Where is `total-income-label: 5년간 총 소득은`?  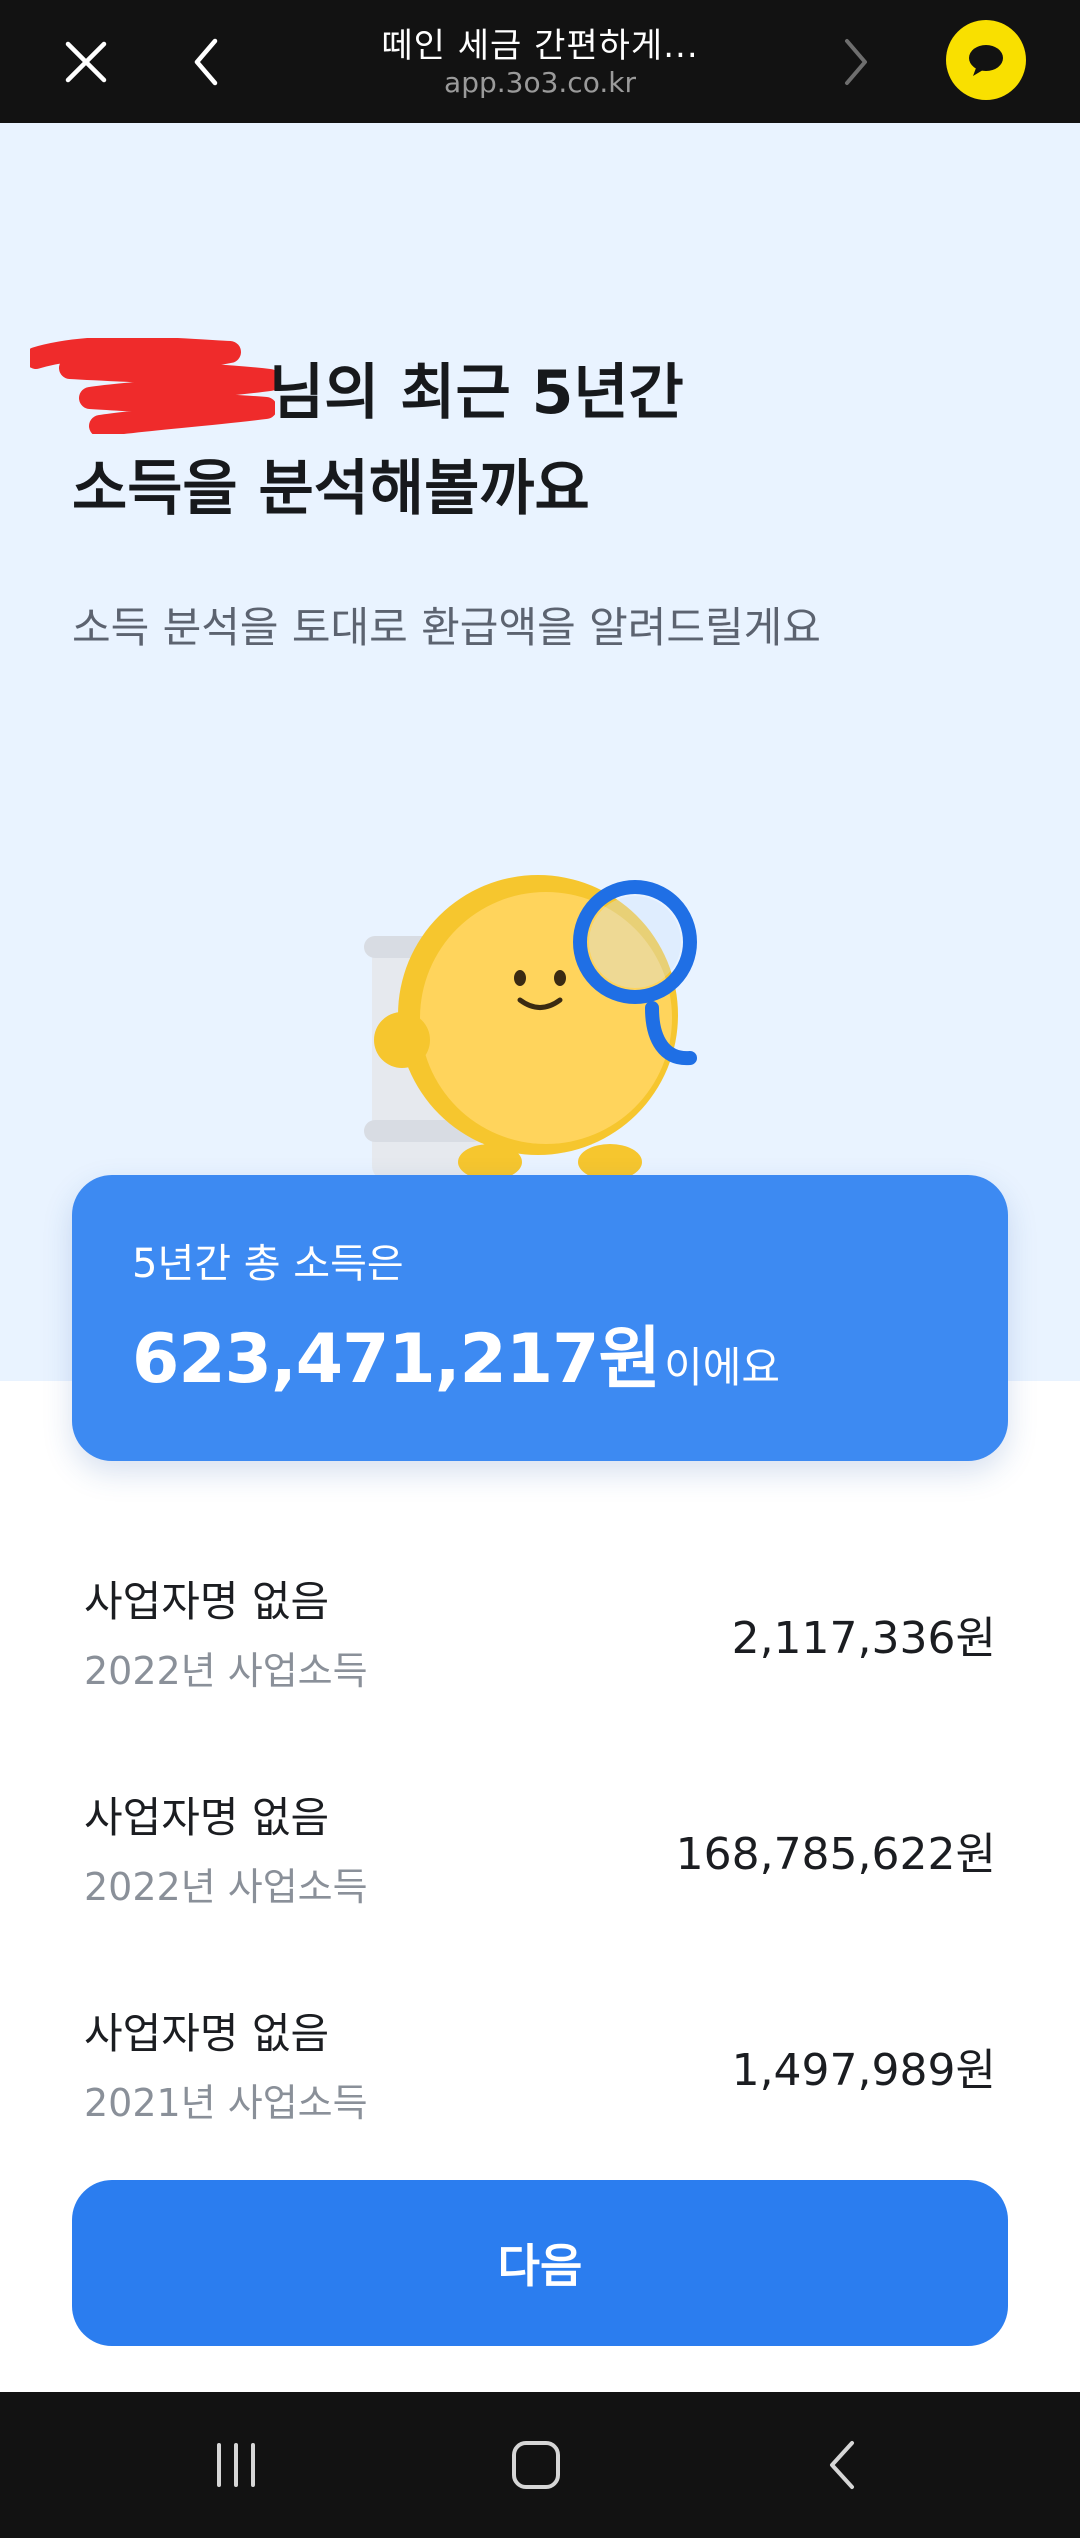
total-income-label: 5년간 총 소득은 is located at coordinates (268, 1264).